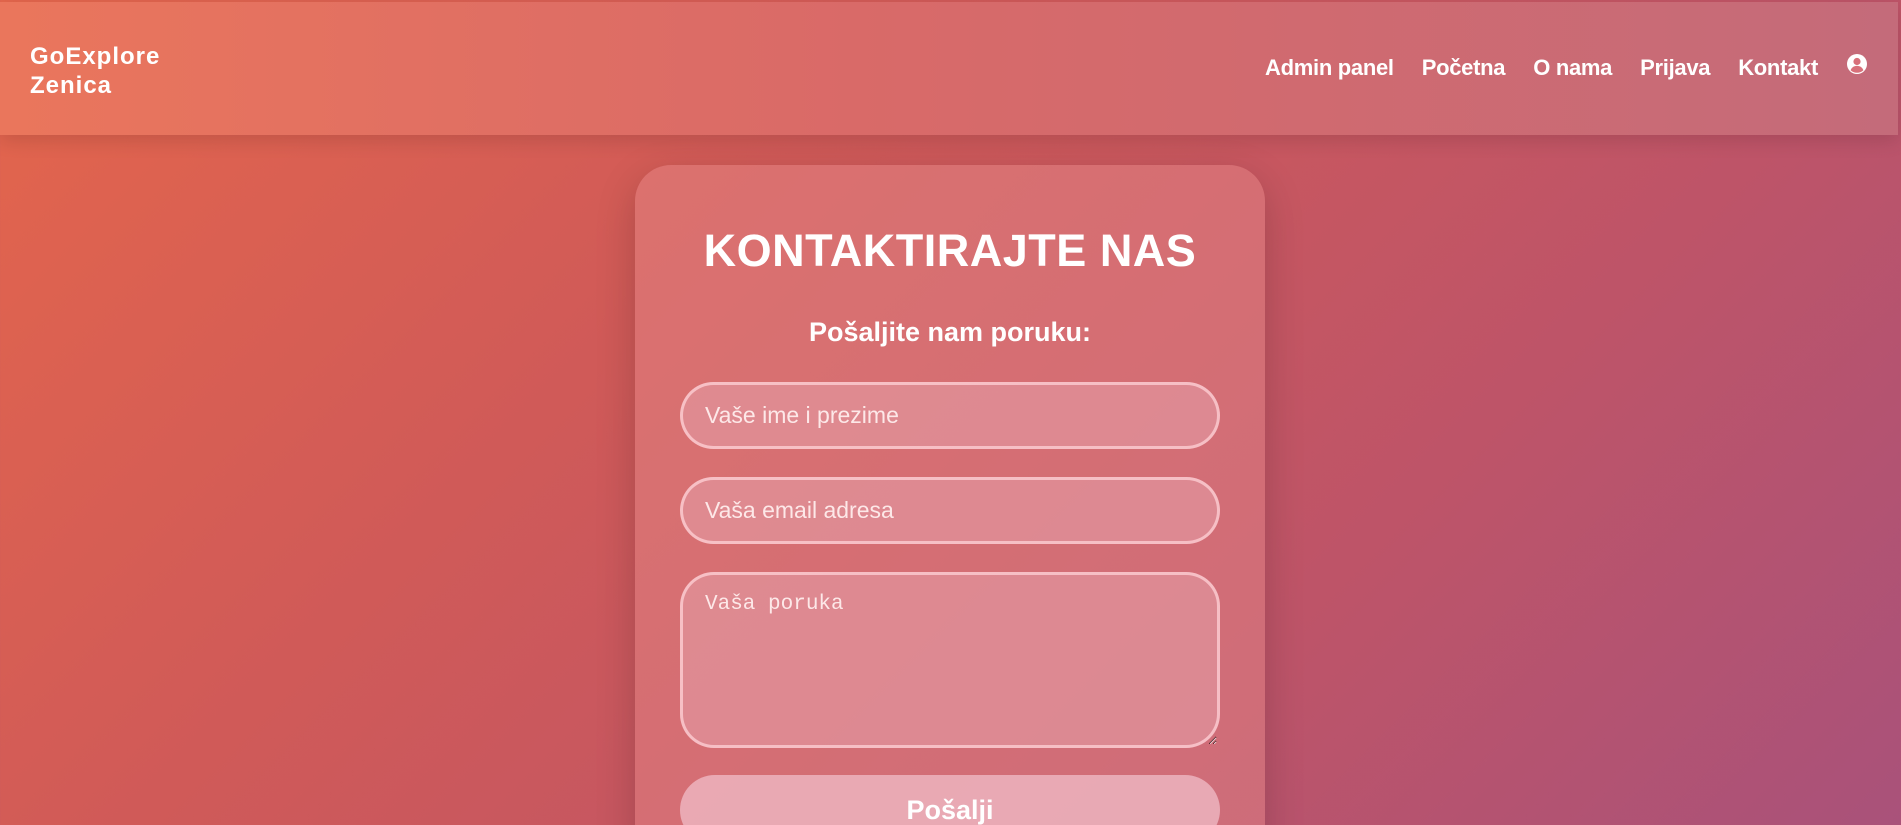 This screenshot has width=1901, height=825. What do you see at coordinates (1572, 68) in the screenshot?
I see `nav-link-o-nama: O nama` at bounding box center [1572, 68].